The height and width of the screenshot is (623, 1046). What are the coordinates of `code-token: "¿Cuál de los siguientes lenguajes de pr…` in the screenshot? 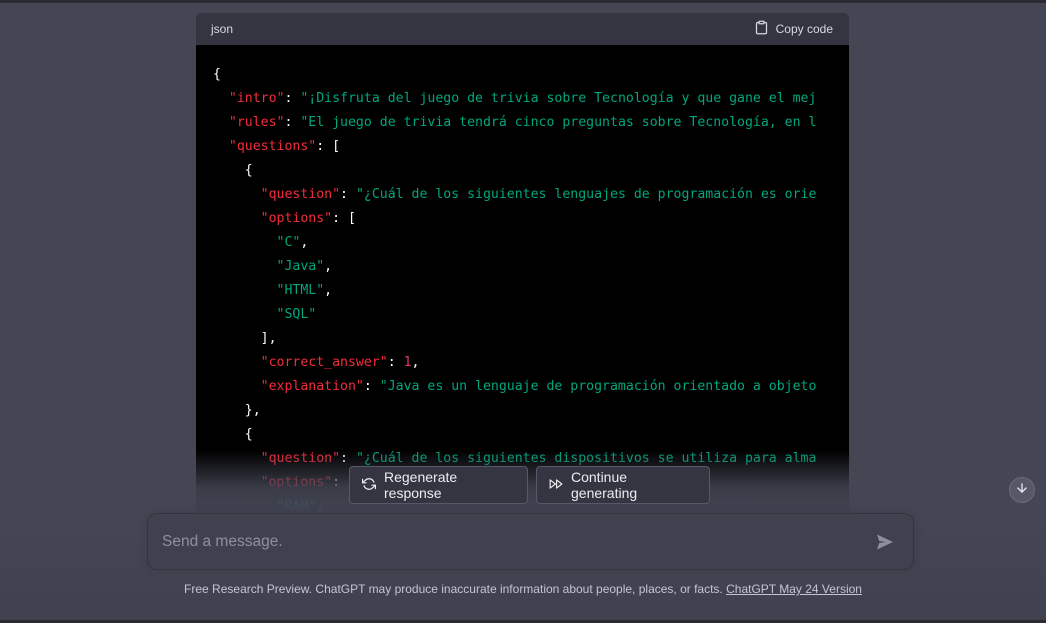 It's located at (586, 194).